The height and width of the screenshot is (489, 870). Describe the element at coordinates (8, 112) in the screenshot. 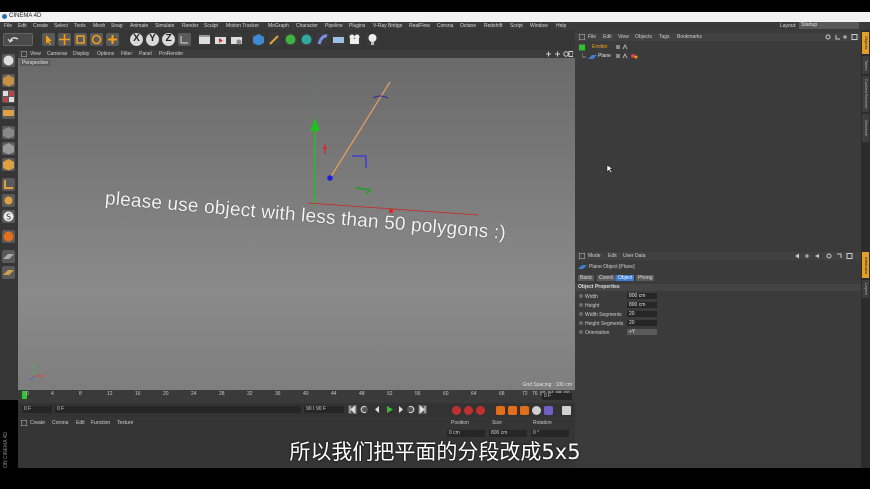

I see `workplane-mode-button` at that location.